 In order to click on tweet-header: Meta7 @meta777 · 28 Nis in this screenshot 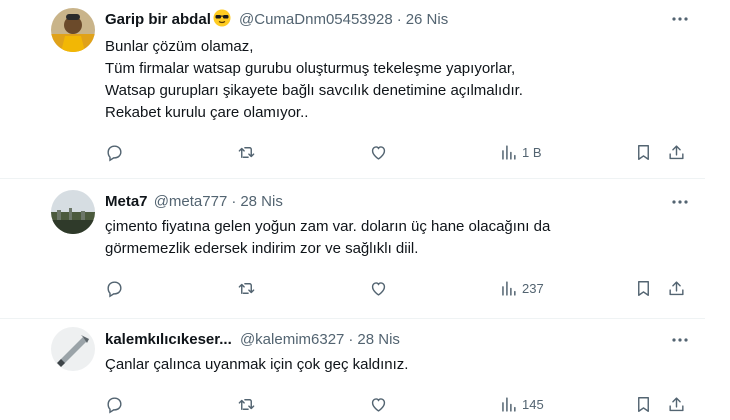, I will do `click(194, 202)`.